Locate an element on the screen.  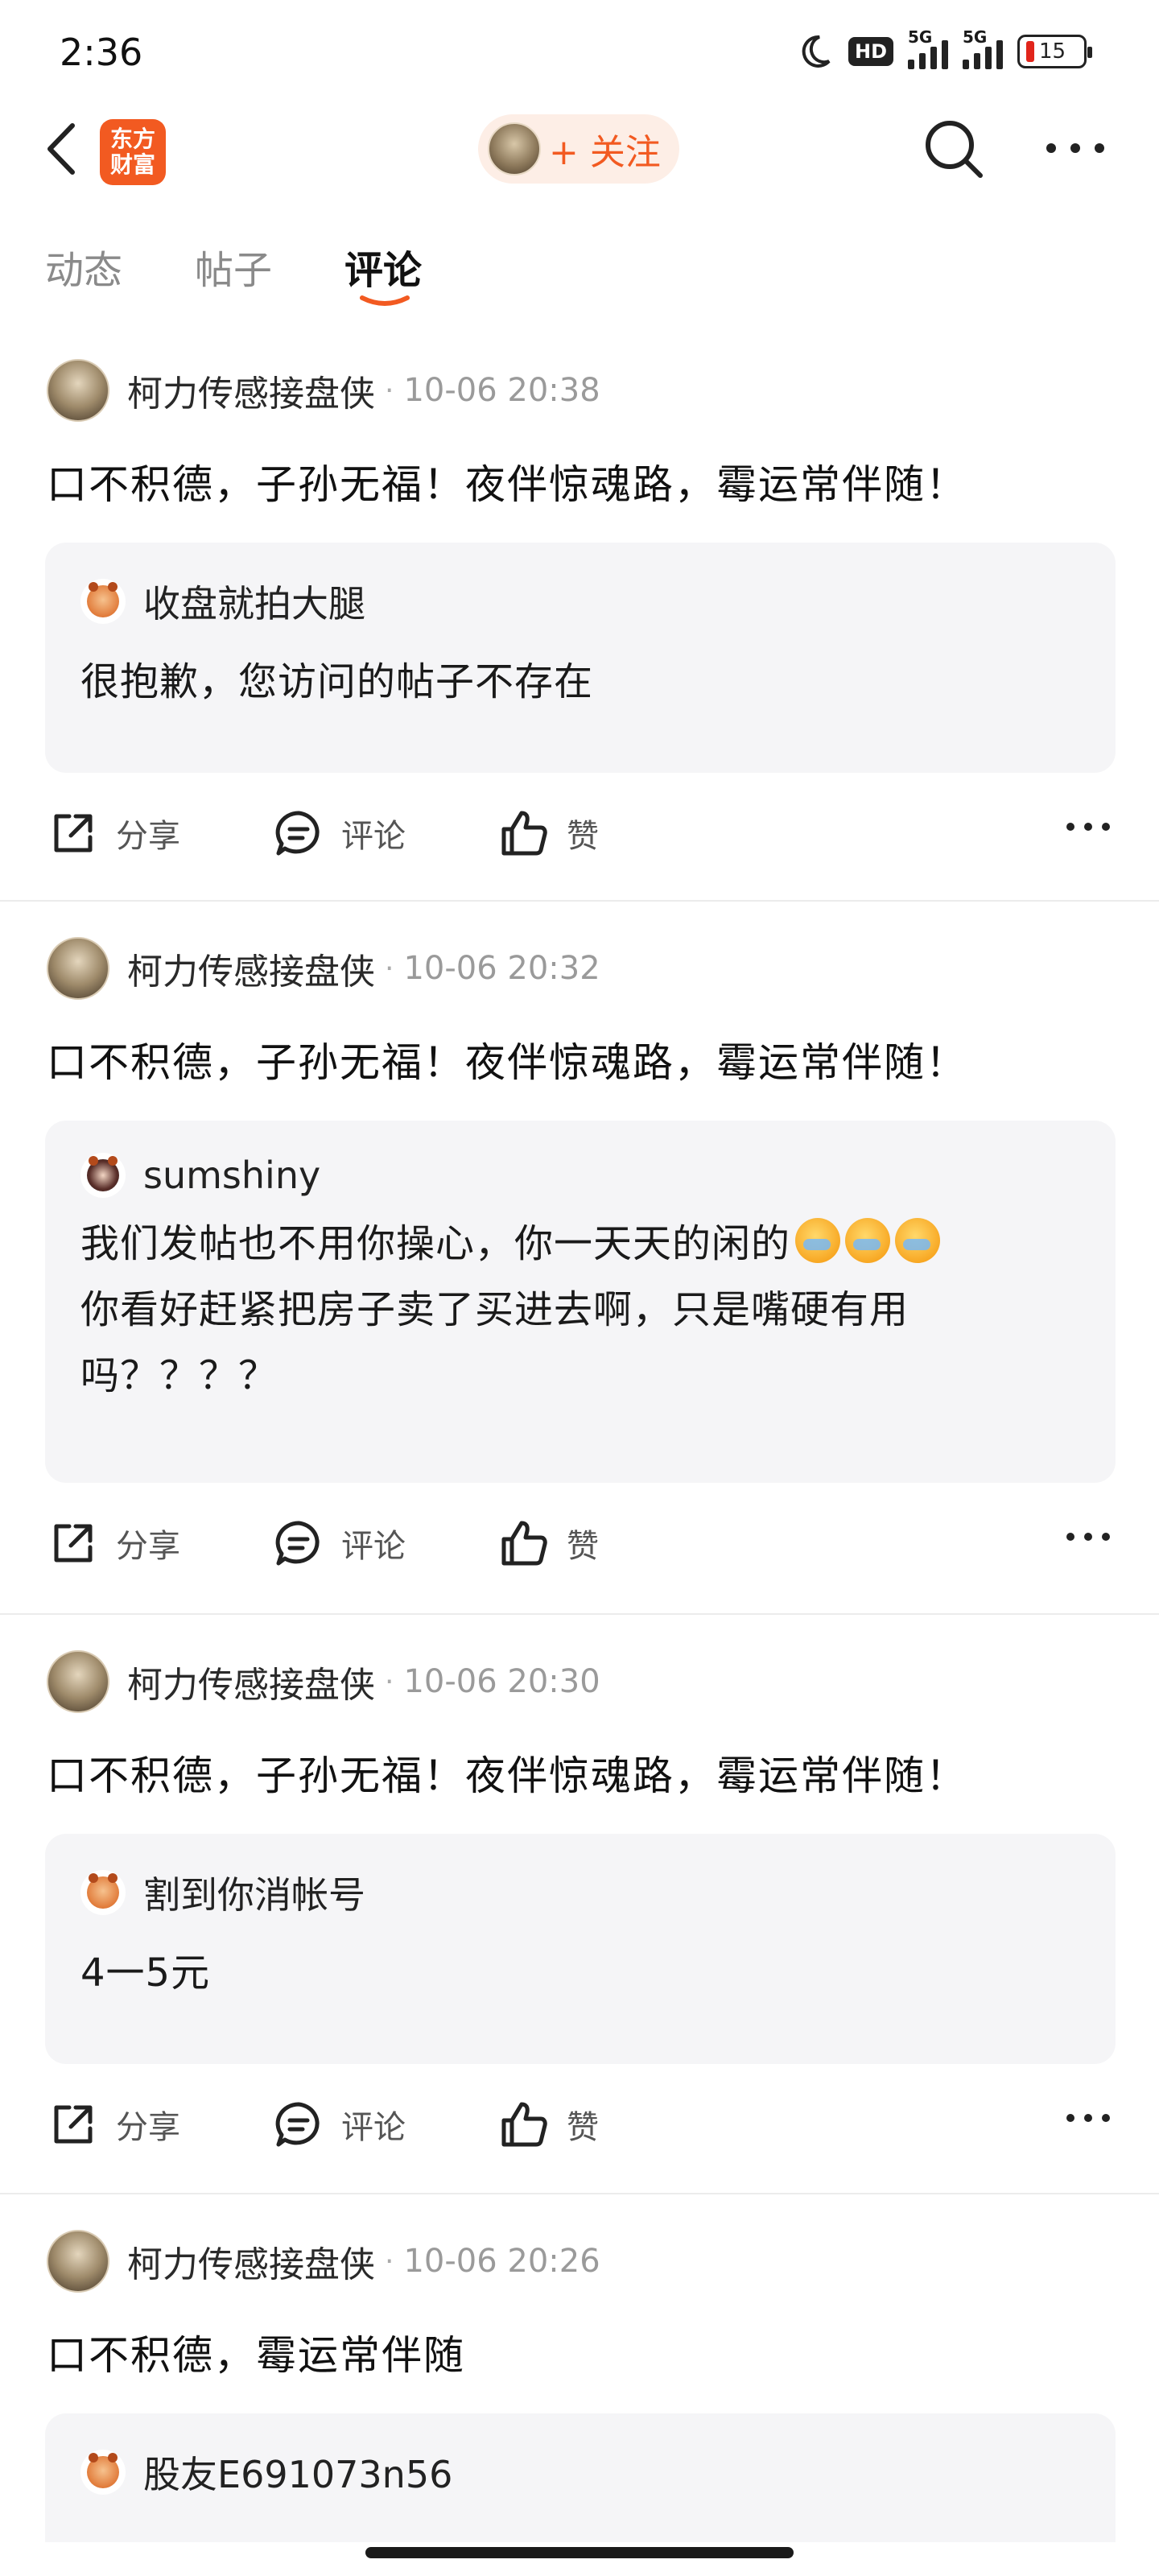
comment-text: 口不积德，霉运常伴随 is located at coordinates (256, 2355).